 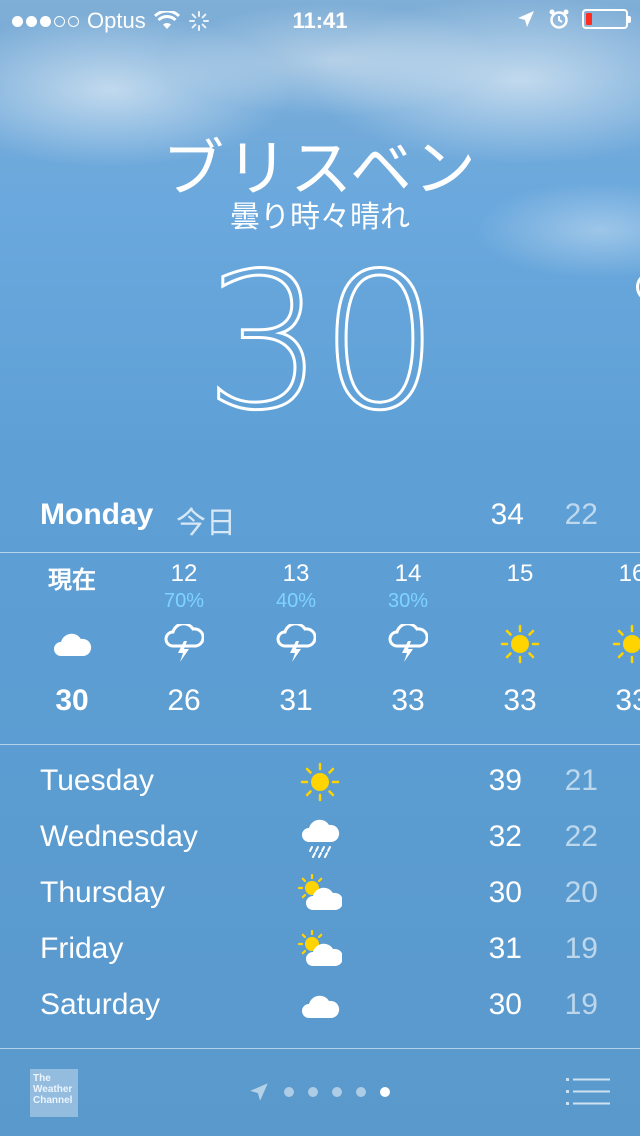 I want to click on day-high: 32, so click(x=505, y=836).